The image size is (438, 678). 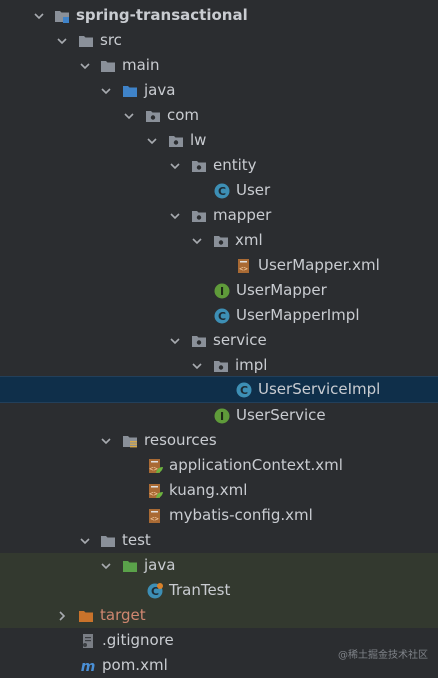 What do you see at coordinates (235, 165) in the screenshot?
I see `package-label: entity` at bounding box center [235, 165].